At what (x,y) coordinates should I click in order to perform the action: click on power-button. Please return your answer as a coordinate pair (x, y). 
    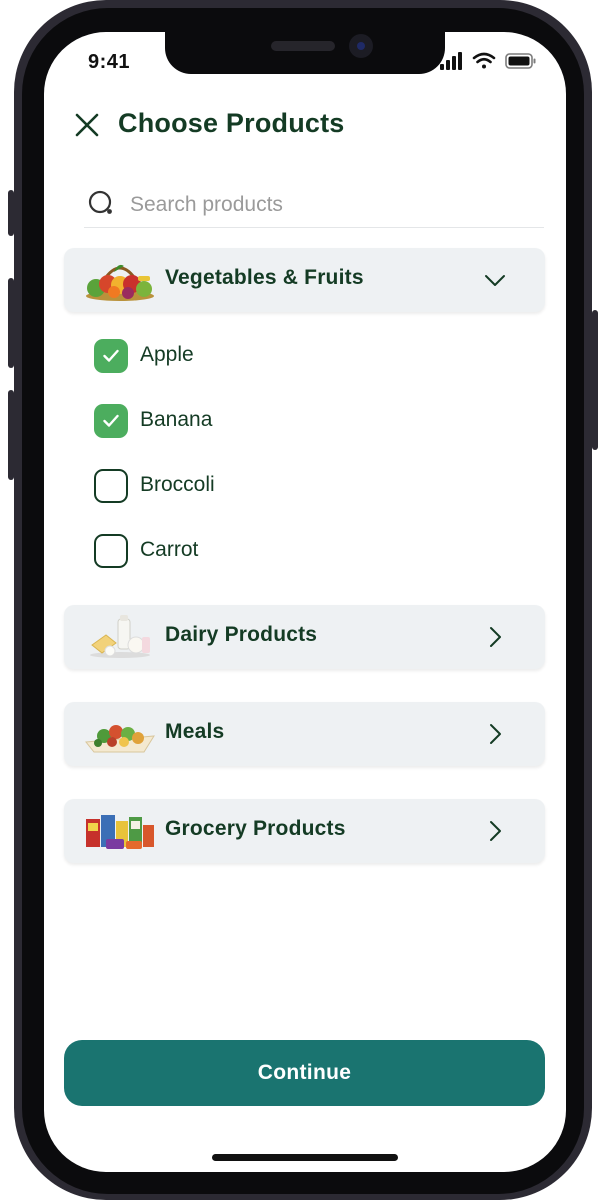
    Looking at the image, I should click on (595, 380).